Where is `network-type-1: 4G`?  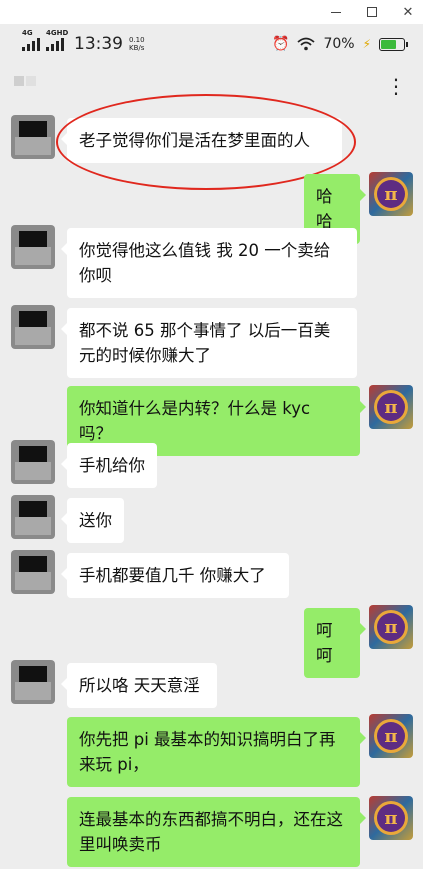
network-type-1: 4G is located at coordinates (27, 32).